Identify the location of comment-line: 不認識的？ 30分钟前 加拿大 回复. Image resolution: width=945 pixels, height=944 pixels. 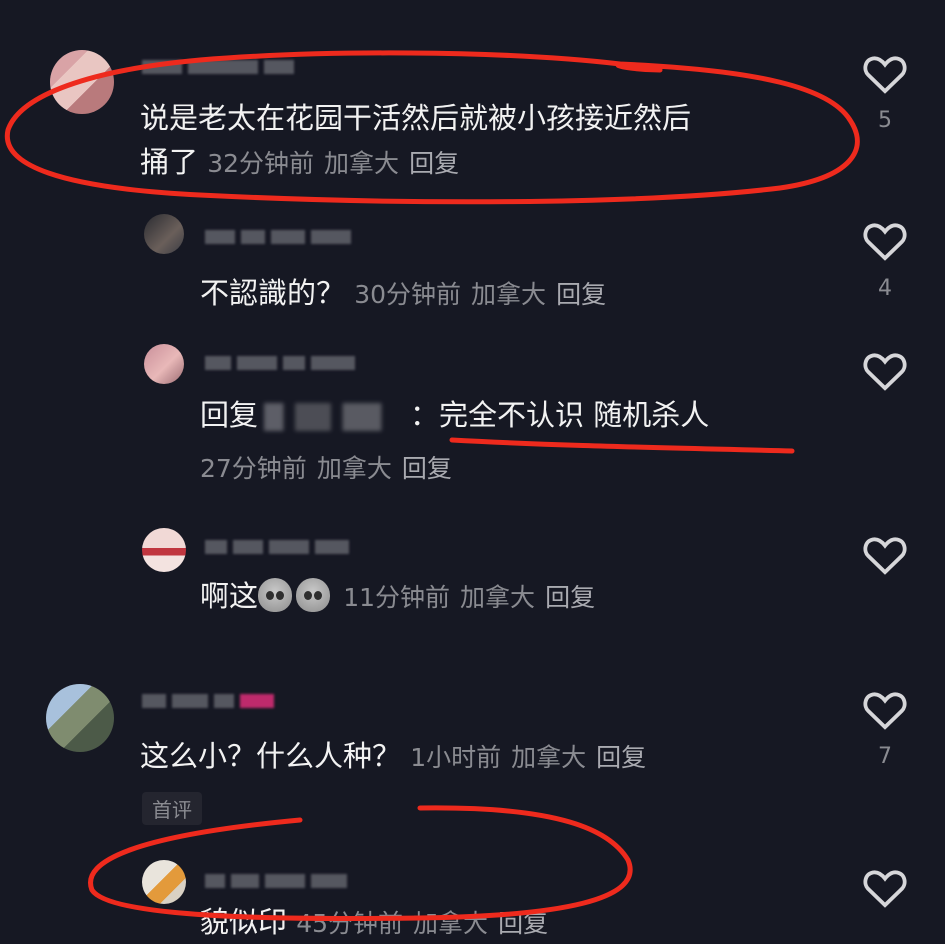
(408, 294).